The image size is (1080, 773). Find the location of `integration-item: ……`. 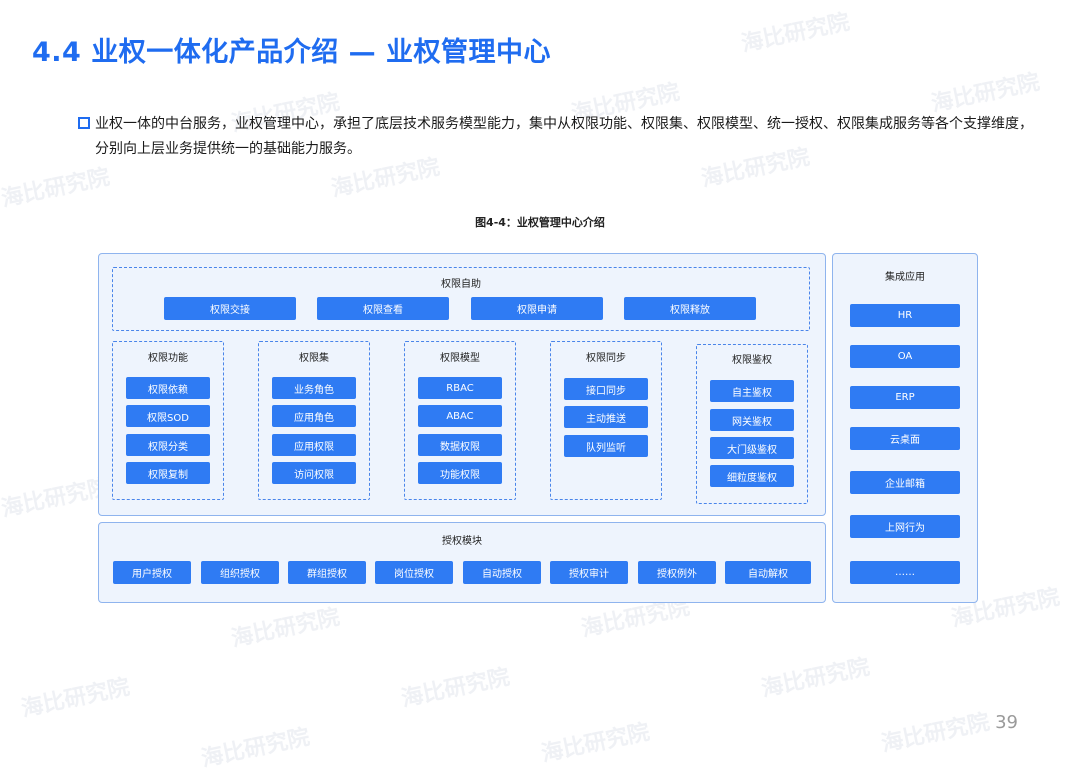

integration-item: …… is located at coordinates (905, 572).